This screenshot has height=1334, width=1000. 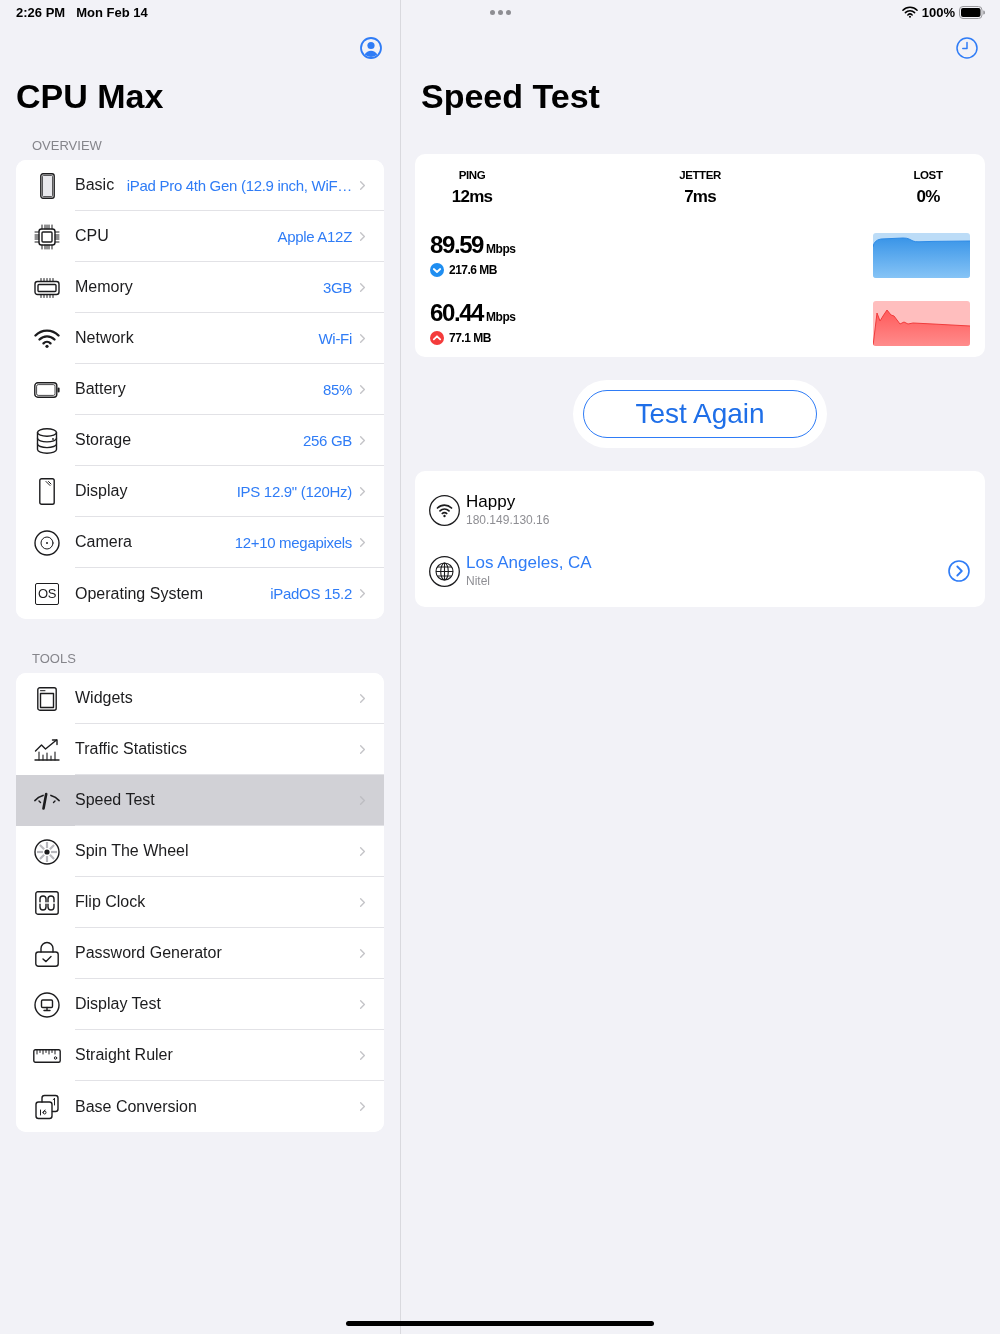 I want to click on speed-value: 60.44, so click(x=457, y=313).